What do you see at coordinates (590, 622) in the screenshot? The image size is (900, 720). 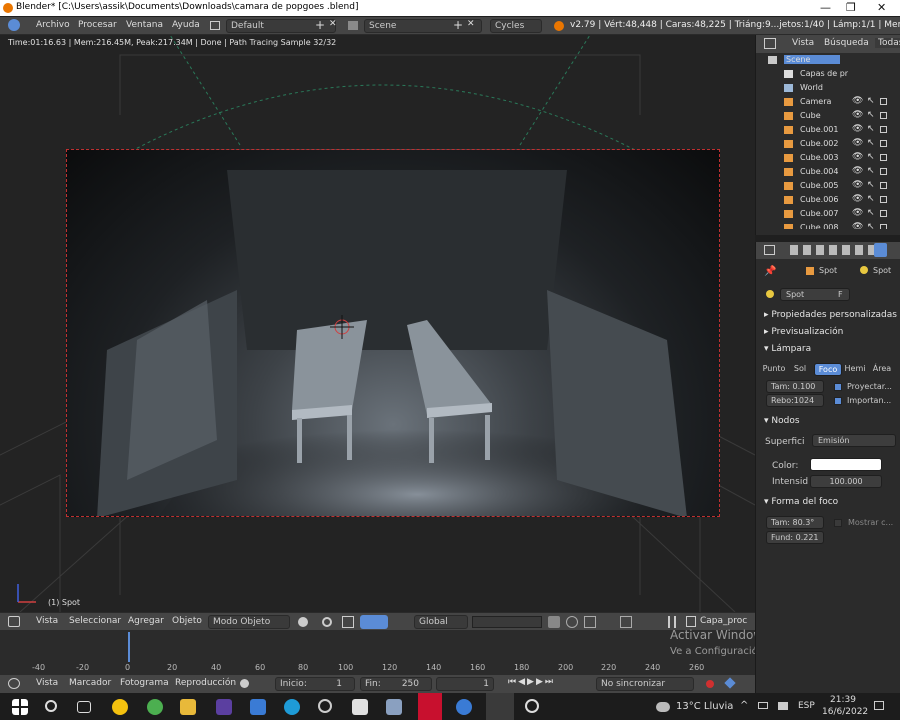 I see `snap-icon` at bounding box center [590, 622].